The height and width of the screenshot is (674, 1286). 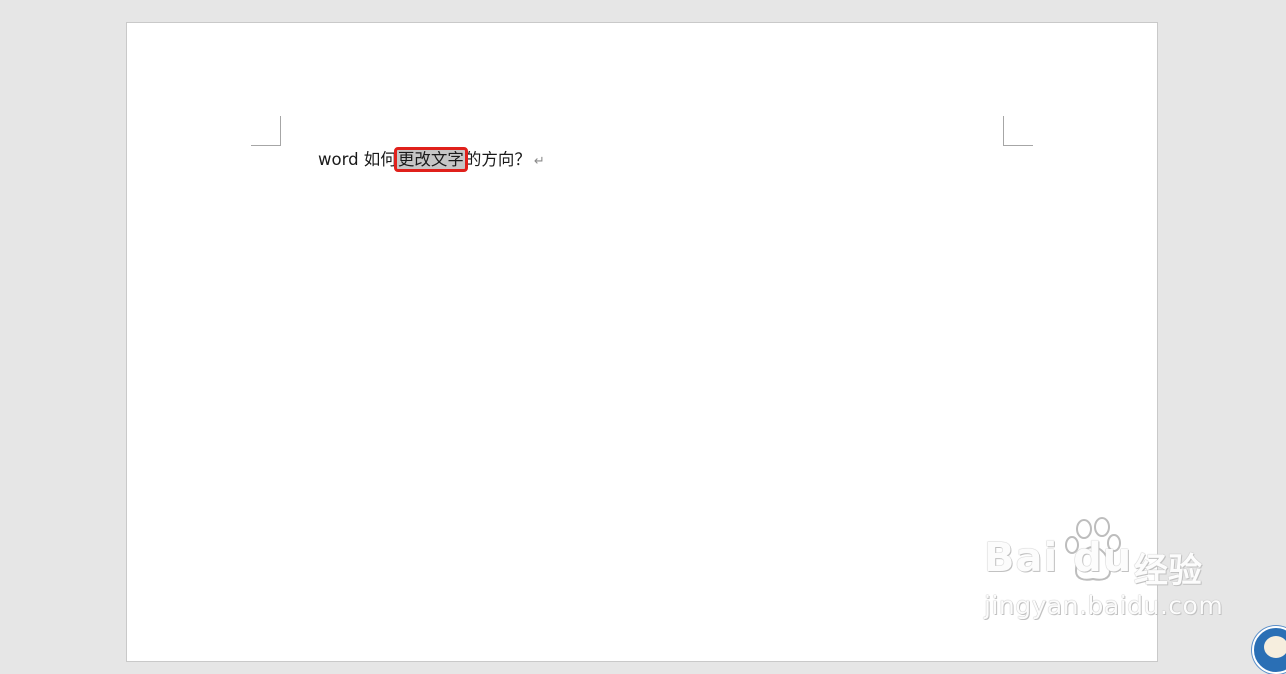 What do you see at coordinates (1104, 605) in the screenshot?
I see `watermark-url: jingyan.baidu.com` at bounding box center [1104, 605].